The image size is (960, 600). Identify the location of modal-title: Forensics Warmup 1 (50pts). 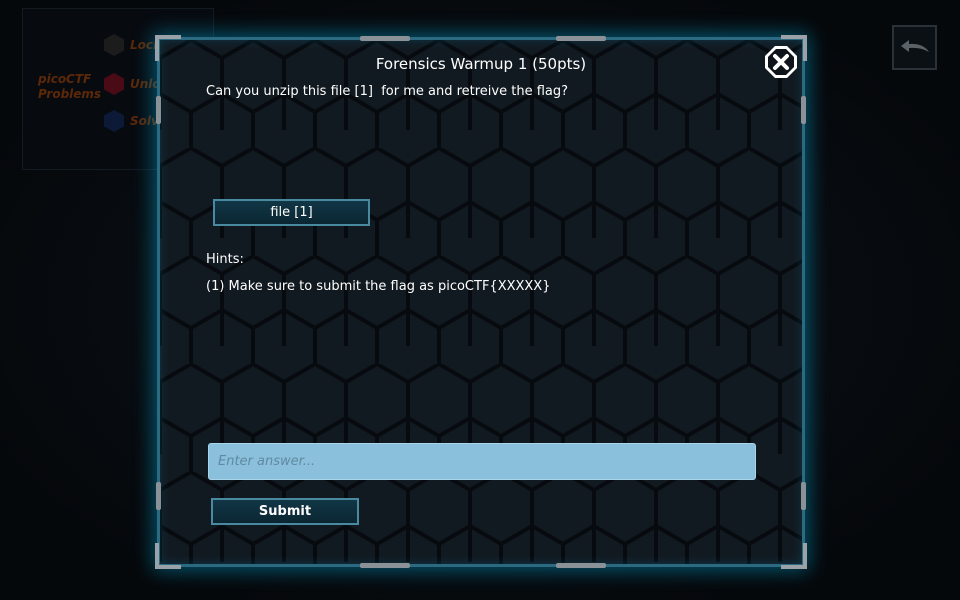
(481, 64).